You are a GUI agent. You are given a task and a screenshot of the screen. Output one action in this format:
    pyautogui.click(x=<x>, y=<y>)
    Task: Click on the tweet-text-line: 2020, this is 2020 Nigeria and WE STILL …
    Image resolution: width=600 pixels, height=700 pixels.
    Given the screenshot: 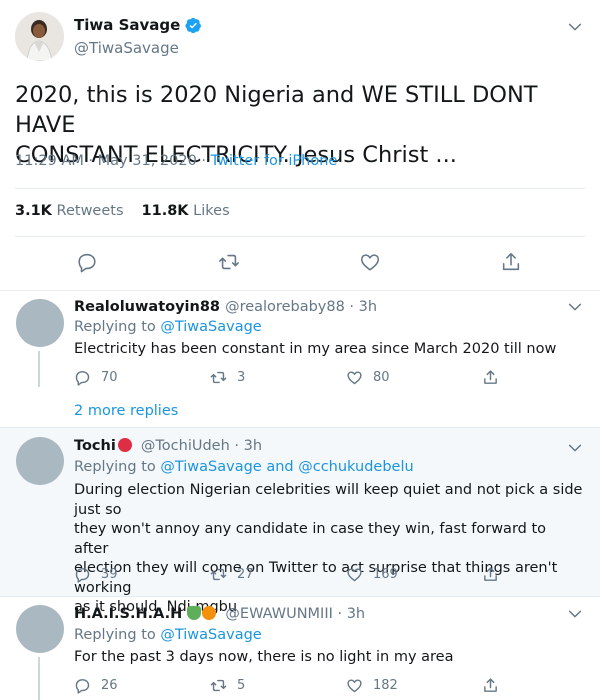 What is the action you would take?
    pyautogui.click(x=276, y=110)
    